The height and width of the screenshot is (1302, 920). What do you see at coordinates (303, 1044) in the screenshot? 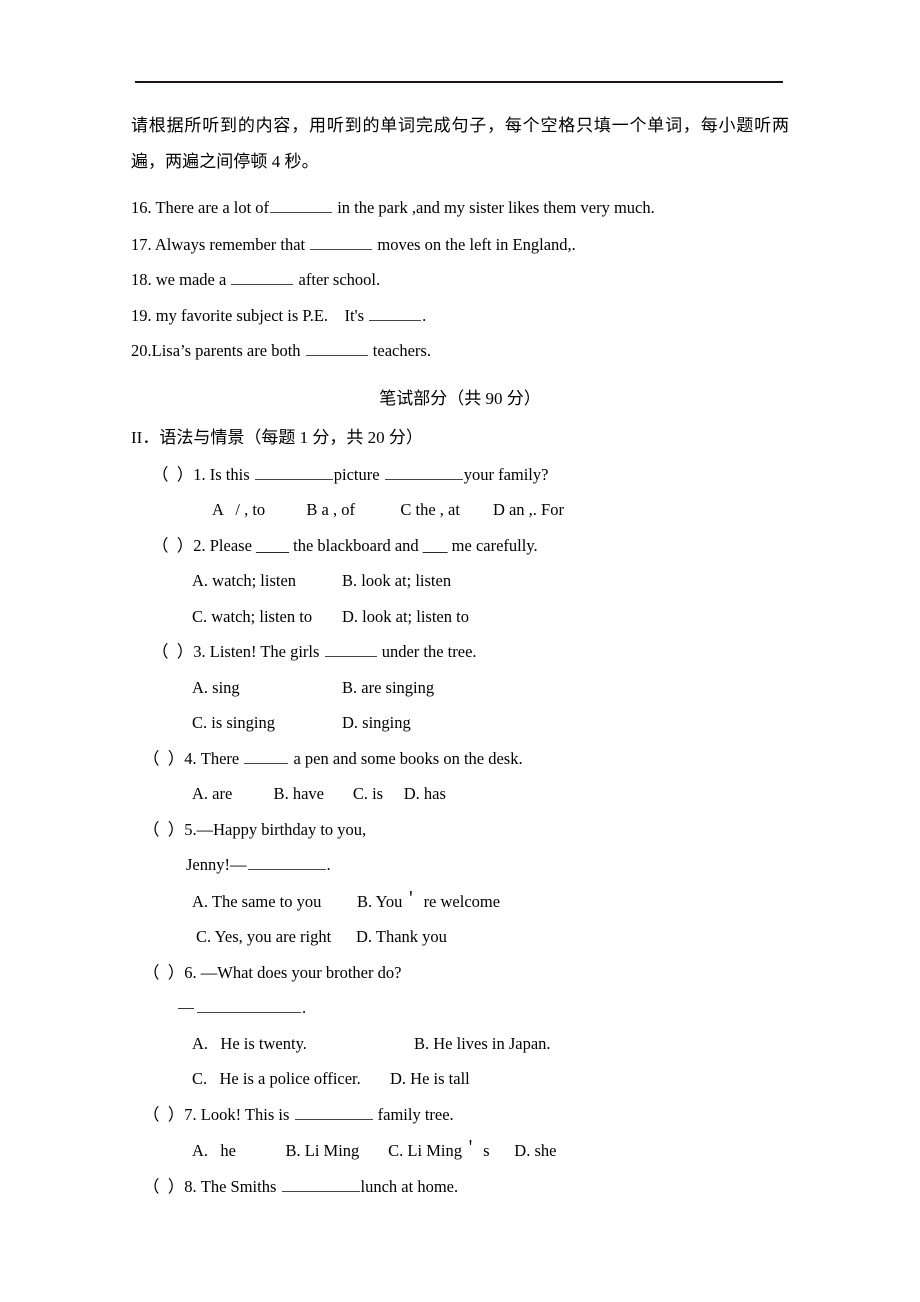
I see `option-a: A. He is twenty.` at bounding box center [303, 1044].